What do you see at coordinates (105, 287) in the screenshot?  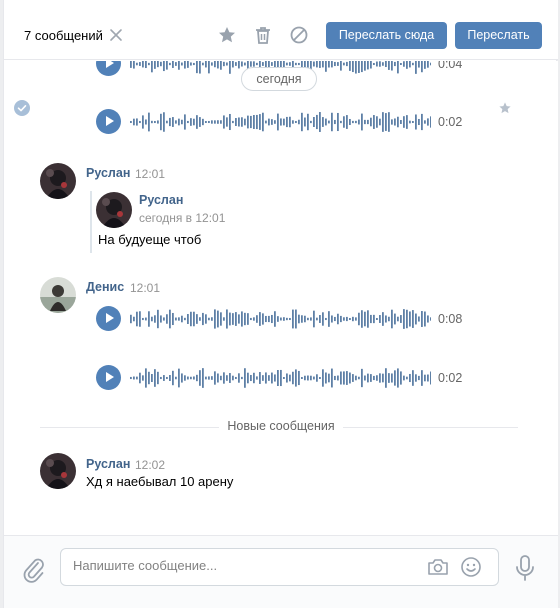 I see `message-author: Денис` at bounding box center [105, 287].